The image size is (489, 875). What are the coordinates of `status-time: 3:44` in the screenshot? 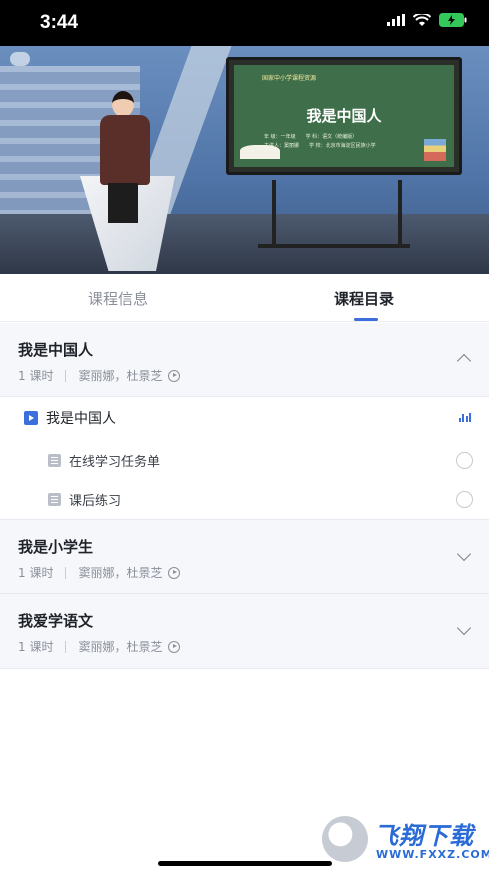 It's located at (59, 22).